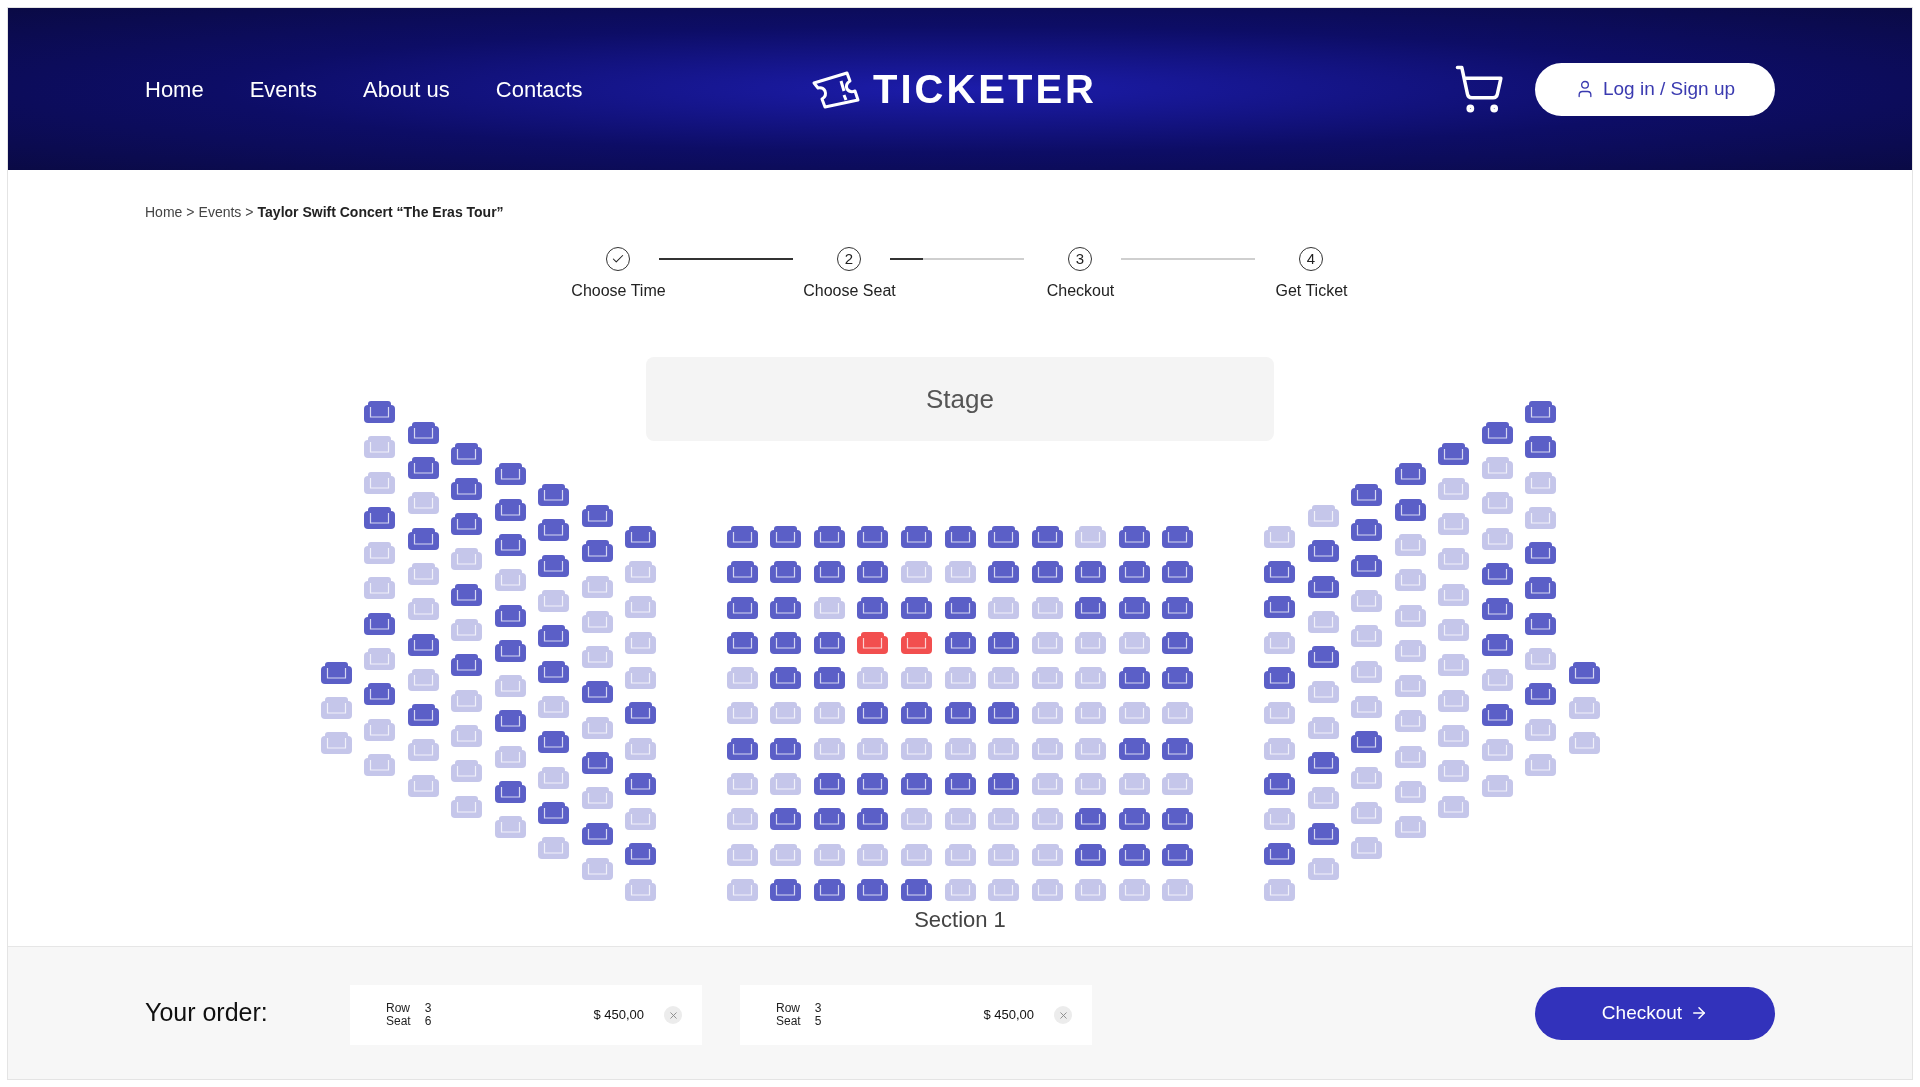  What do you see at coordinates (985, 89) in the screenshot?
I see `logo-text: TICKETER` at bounding box center [985, 89].